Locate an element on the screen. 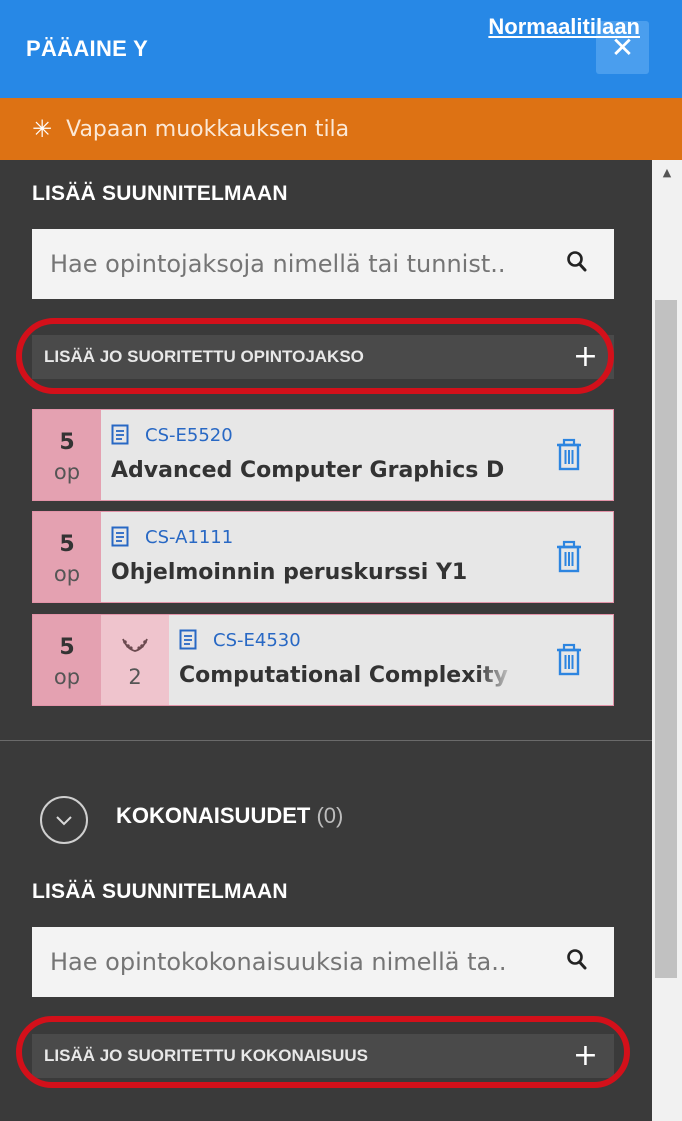 The height and width of the screenshot is (1121, 682). text-fade is located at coordinates (497, 677).